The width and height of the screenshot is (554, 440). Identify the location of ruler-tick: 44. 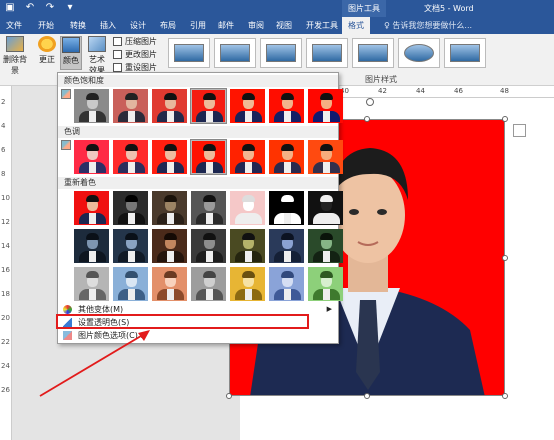
(420, 91).